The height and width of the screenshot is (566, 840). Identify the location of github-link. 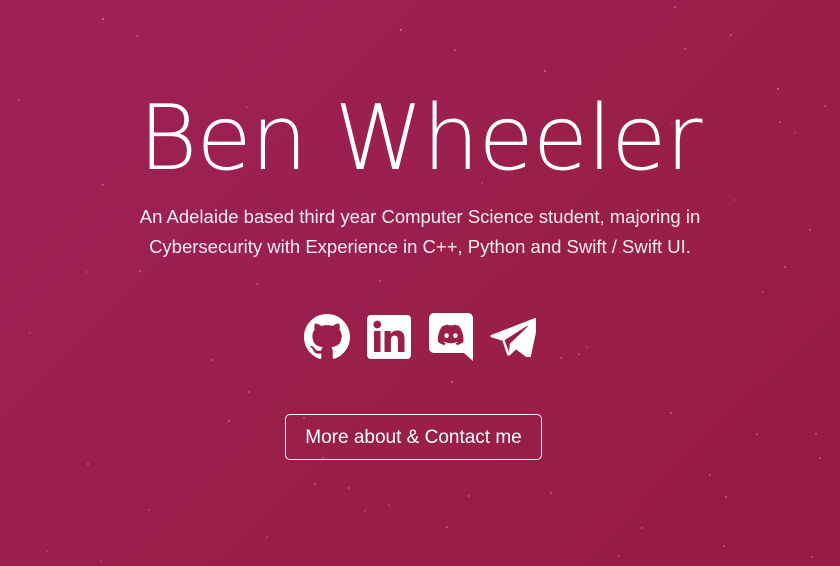
(327, 337).